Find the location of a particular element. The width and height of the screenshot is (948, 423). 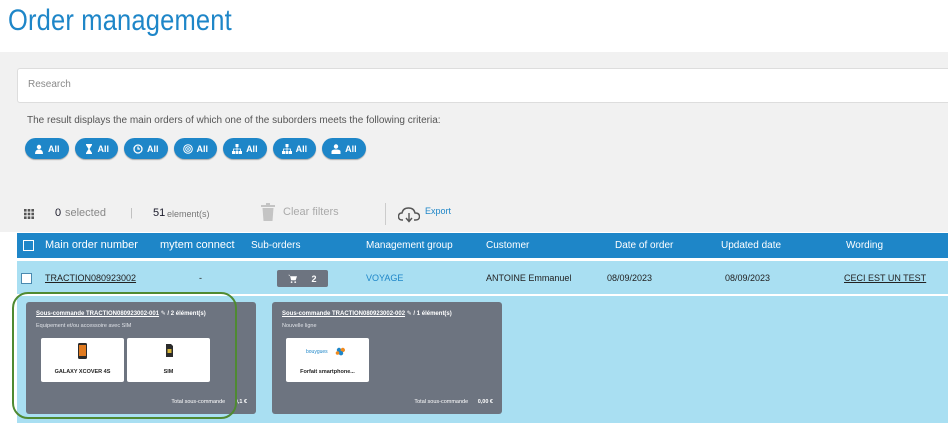

col-wording: Wording is located at coordinates (864, 245).